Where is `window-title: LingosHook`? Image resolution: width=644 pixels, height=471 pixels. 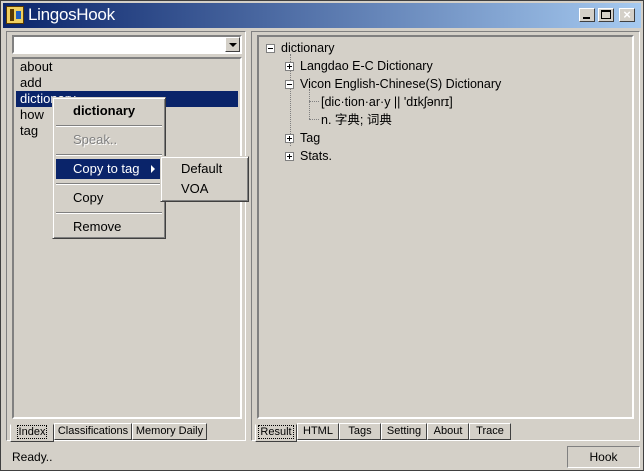
window-title: LingosHook is located at coordinates (71, 14).